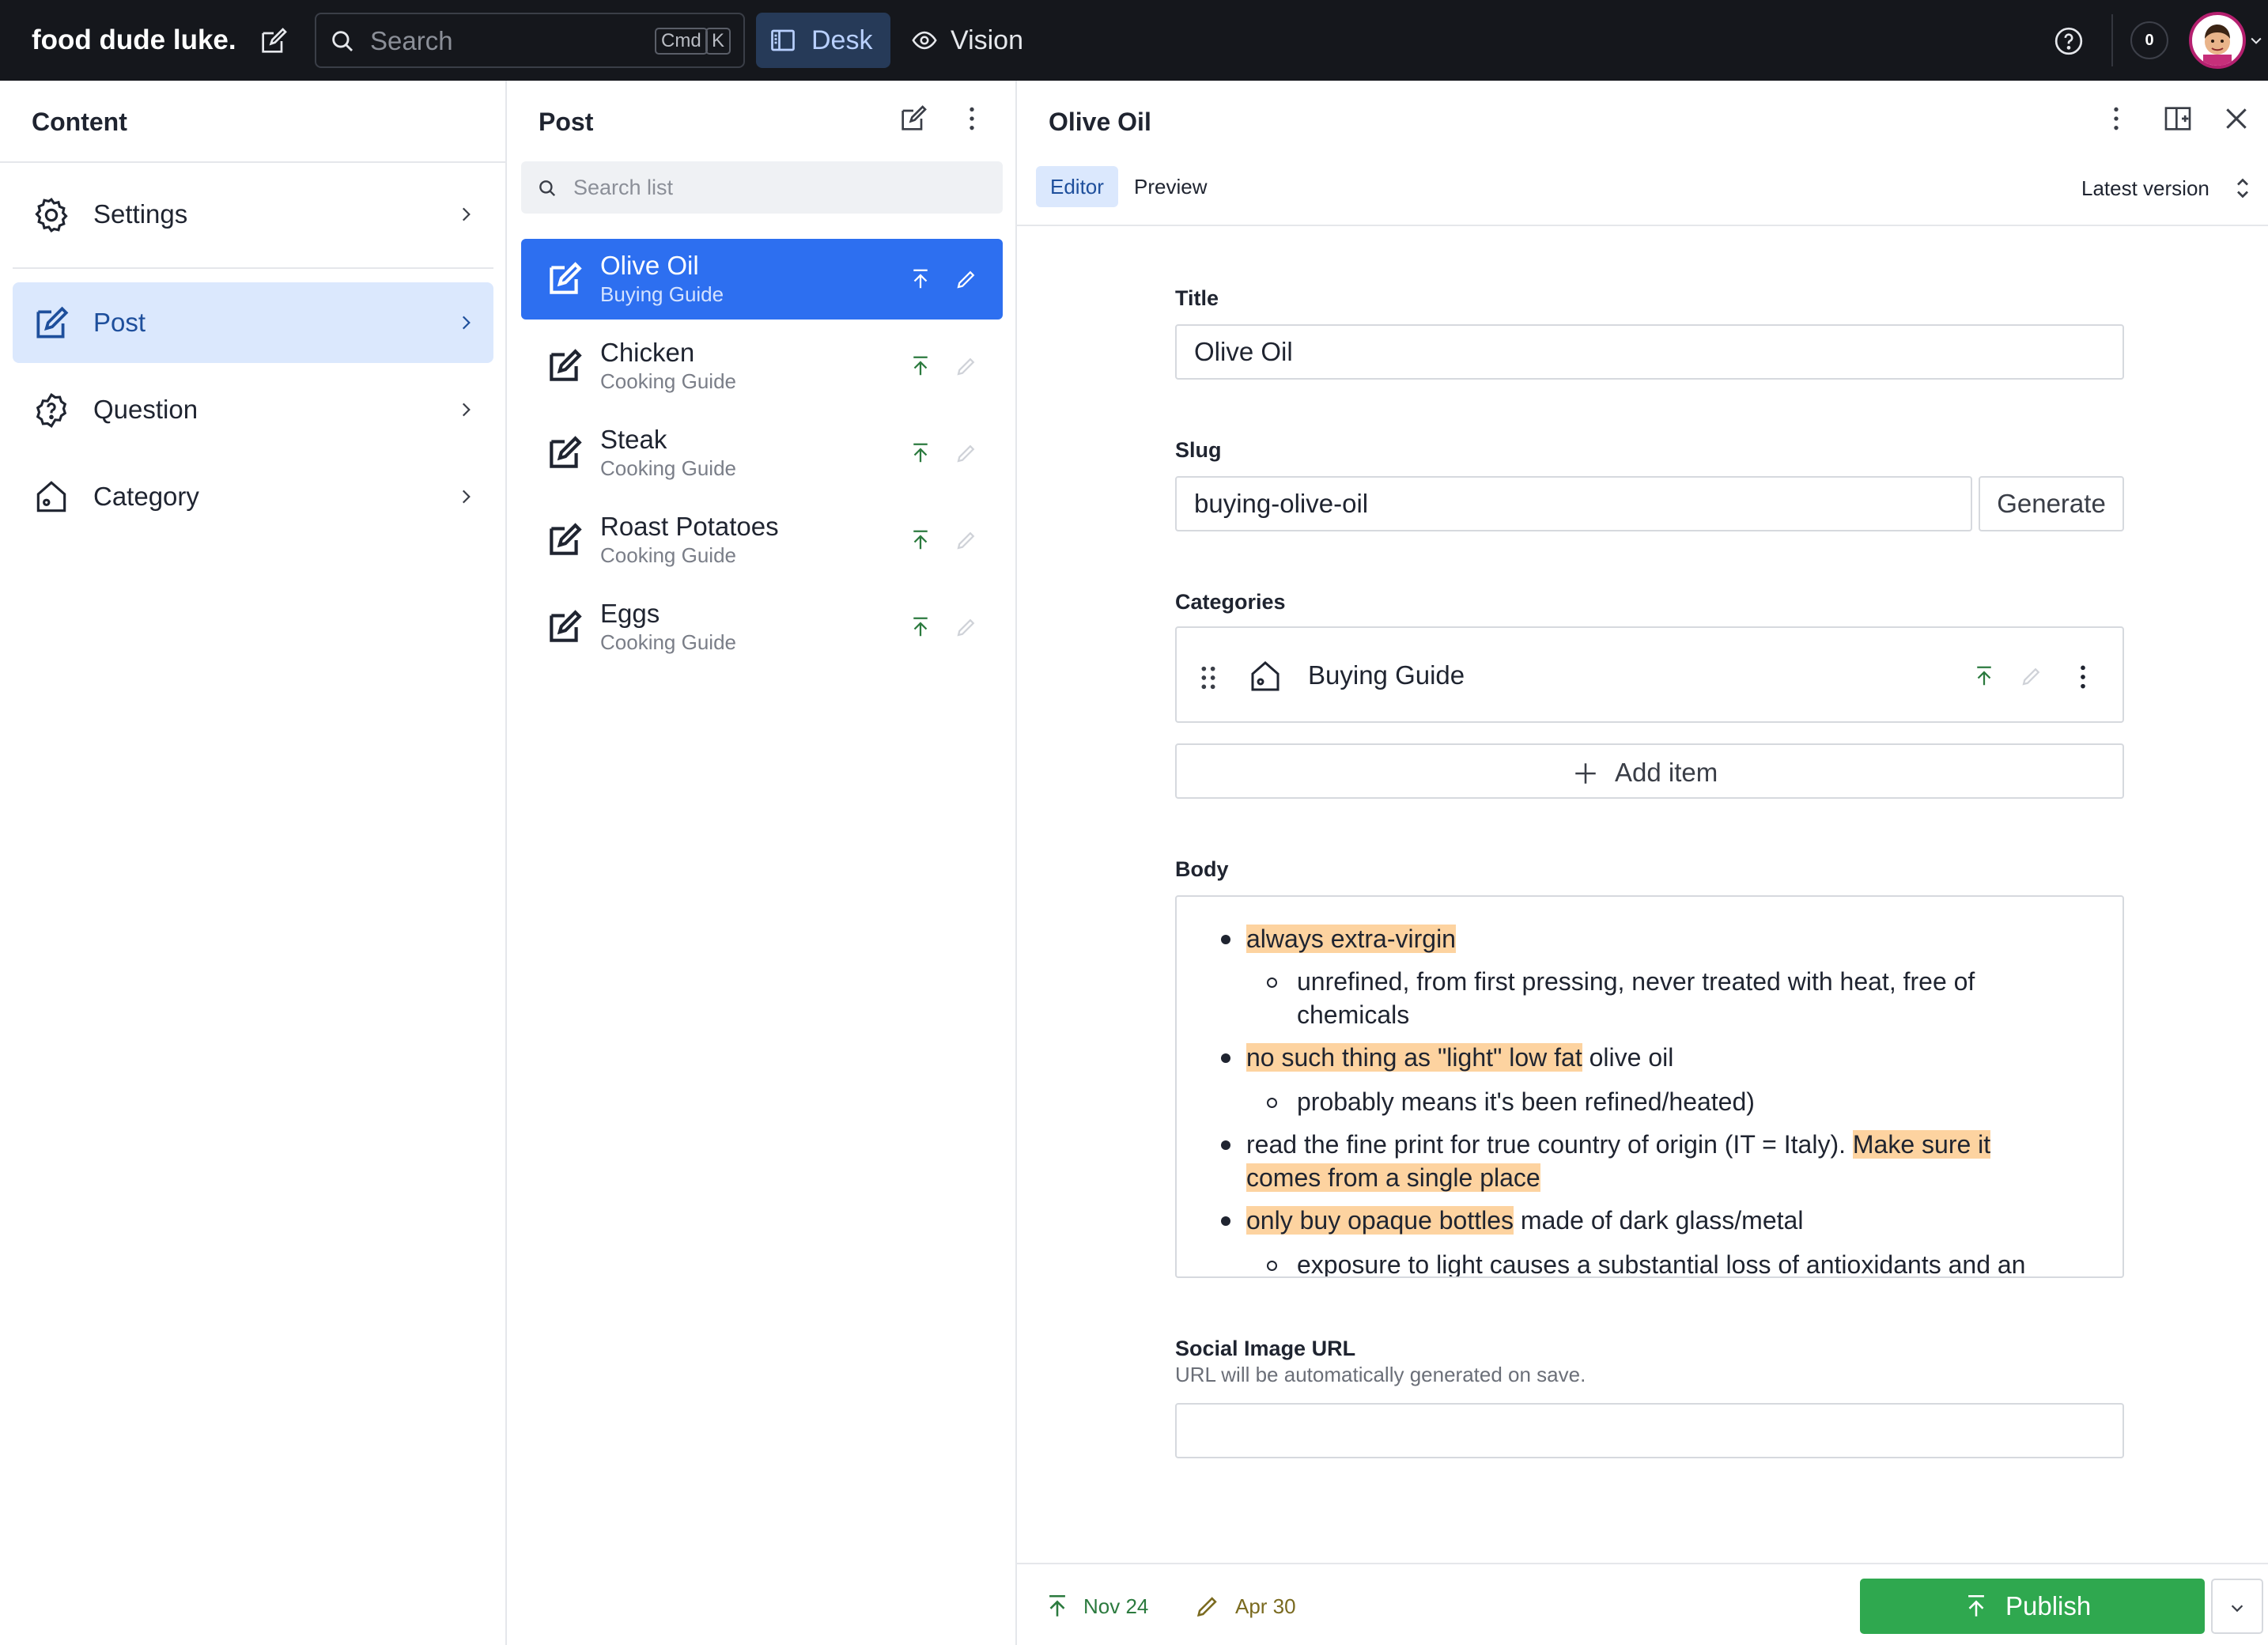 The image size is (2268, 1645). What do you see at coordinates (1380, 1220) in the screenshot?
I see `highlighted-text: only buy opaque bottles` at bounding box center [1380, 1220].